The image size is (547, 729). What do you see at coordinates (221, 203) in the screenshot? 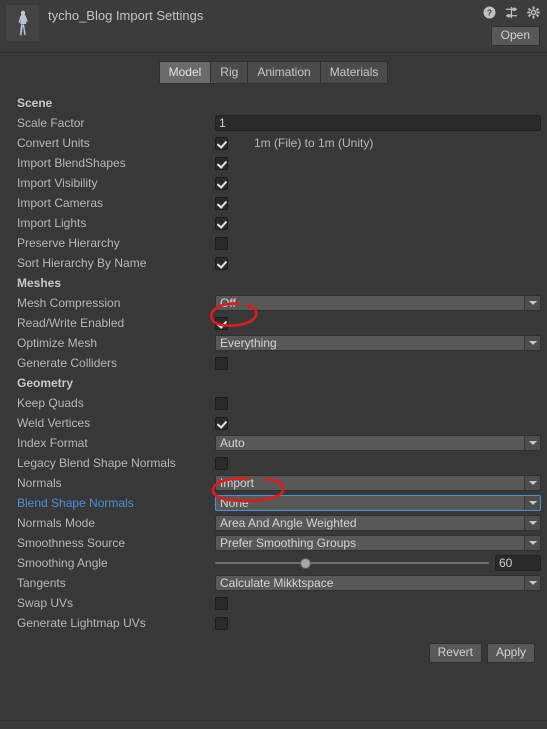
I see `import-cameras-checkbox` at bounding box center [221, 203].